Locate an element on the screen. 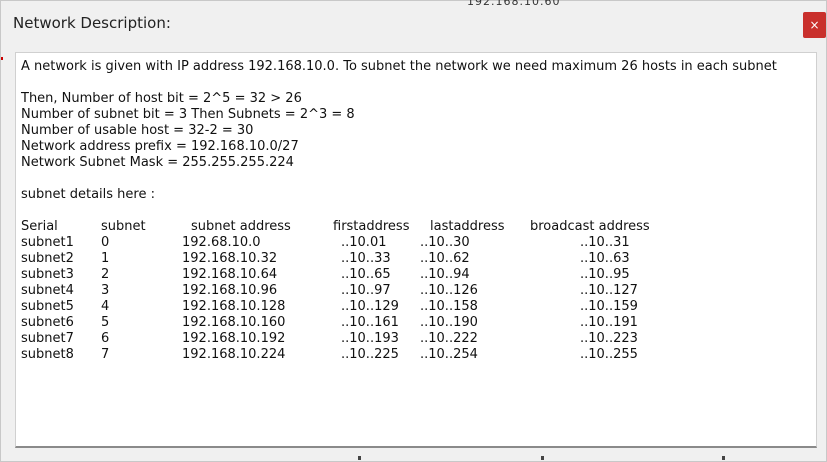 This screenshot has width=827, height=462. dialog-titlebar: Network Description: × is located at coordinates (413, 23).